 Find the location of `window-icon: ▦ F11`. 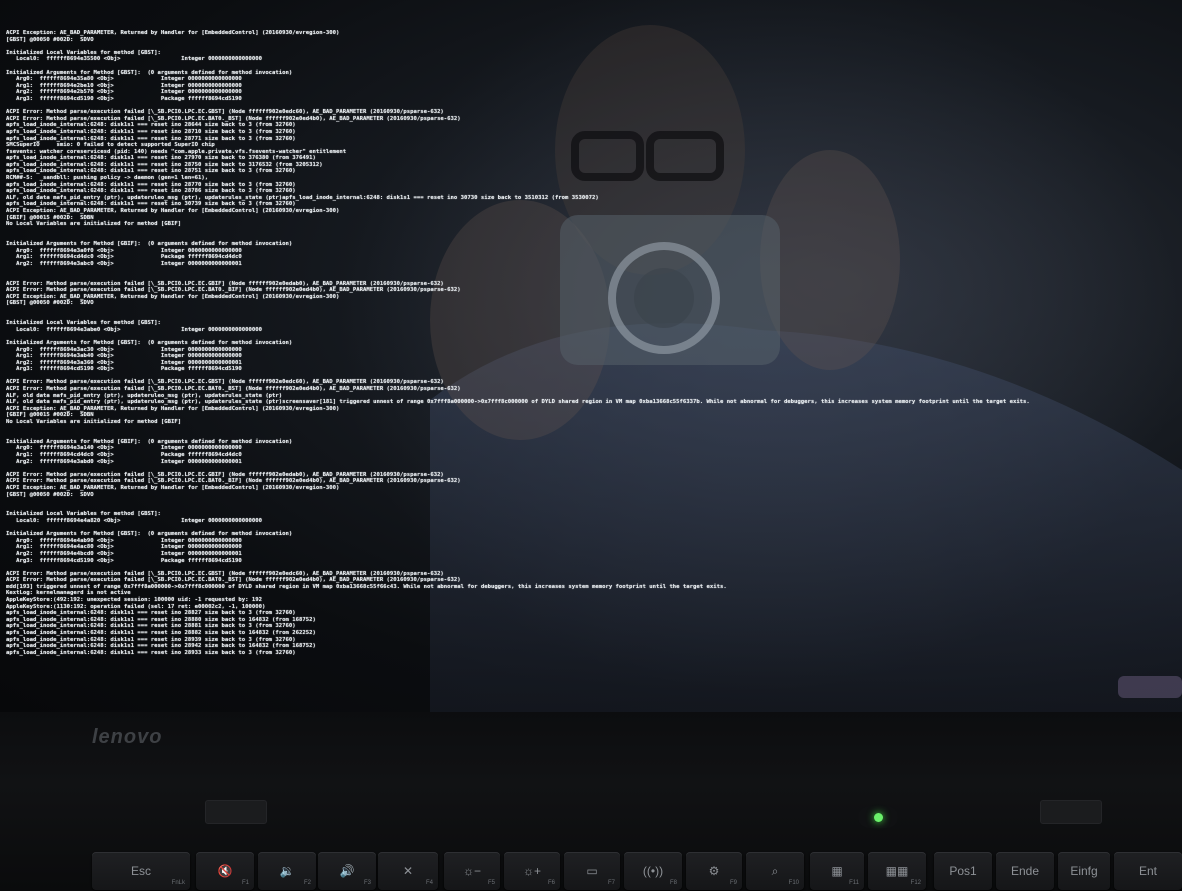

window-icon: ▦ F11 is located at coordinates (837, 871).